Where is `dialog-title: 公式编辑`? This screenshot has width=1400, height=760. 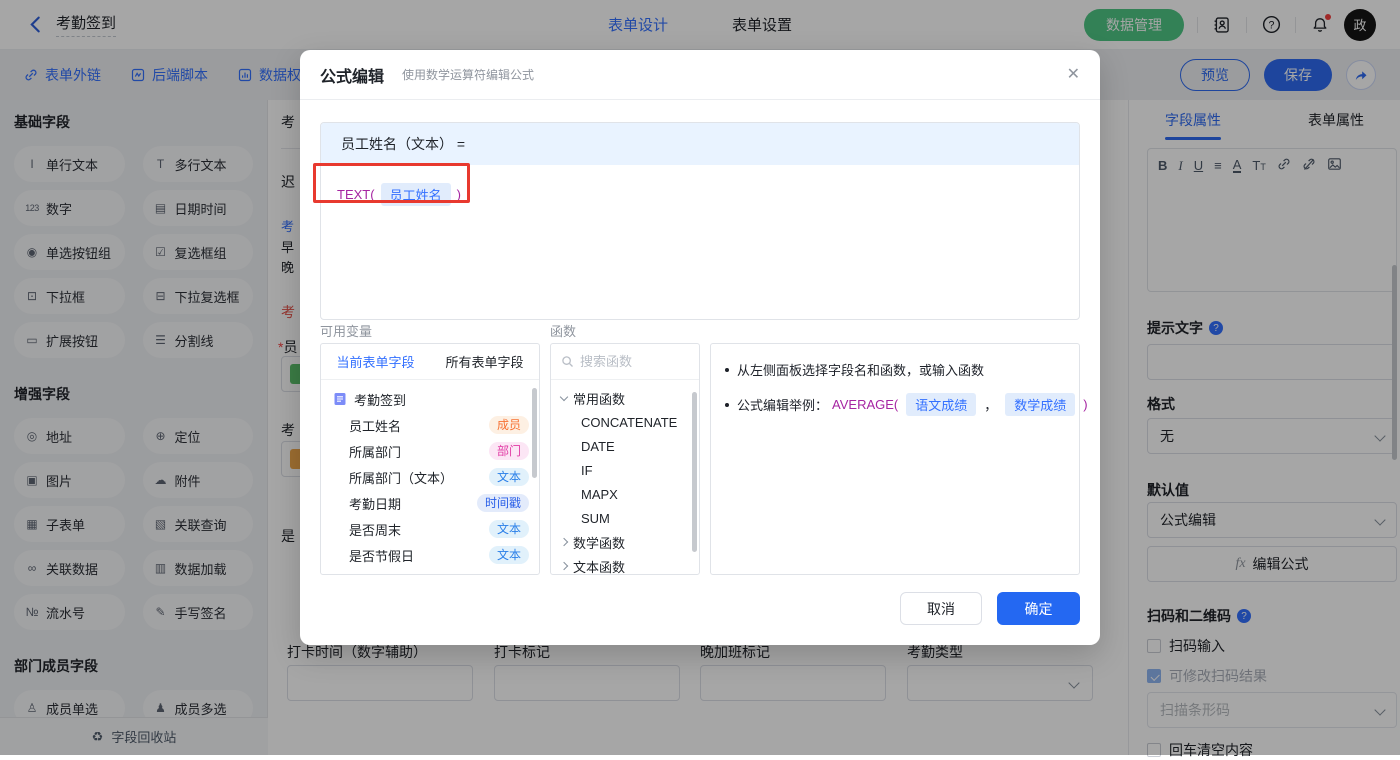
dialog-title: 公式编辑 is located at coordinates (352, 77).